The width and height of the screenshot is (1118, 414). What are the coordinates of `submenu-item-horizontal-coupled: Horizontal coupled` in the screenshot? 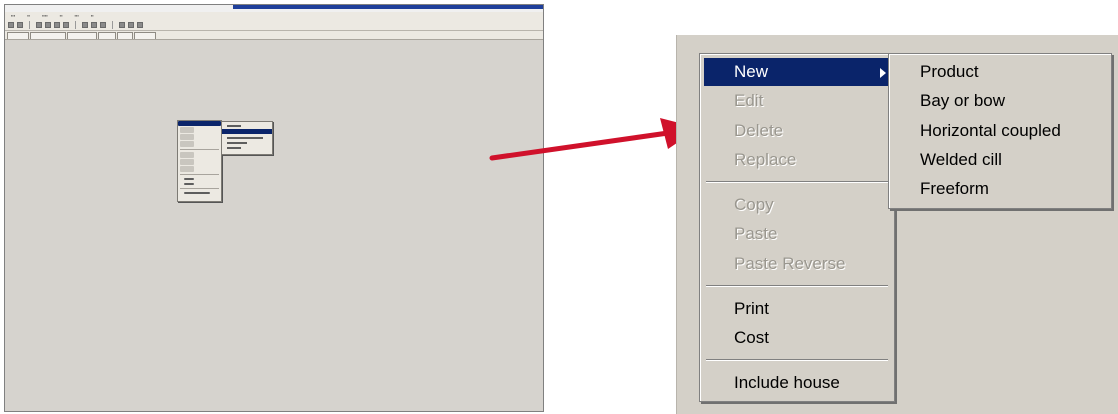 It's located at (1000, 131).